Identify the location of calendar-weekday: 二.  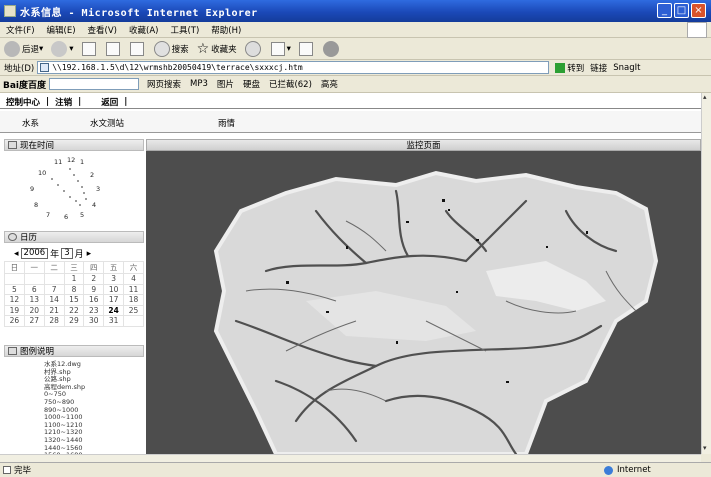
(54, 267).